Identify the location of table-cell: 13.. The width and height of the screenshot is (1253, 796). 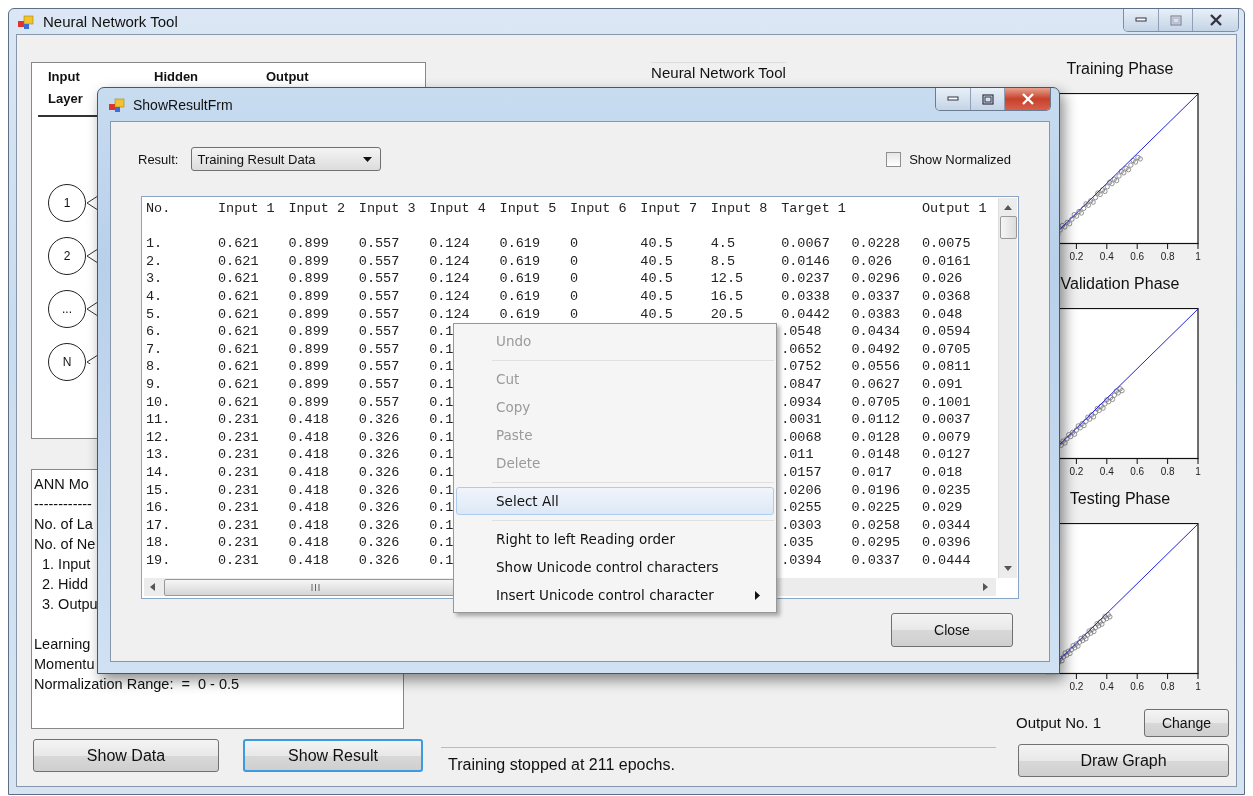
(158, 455).